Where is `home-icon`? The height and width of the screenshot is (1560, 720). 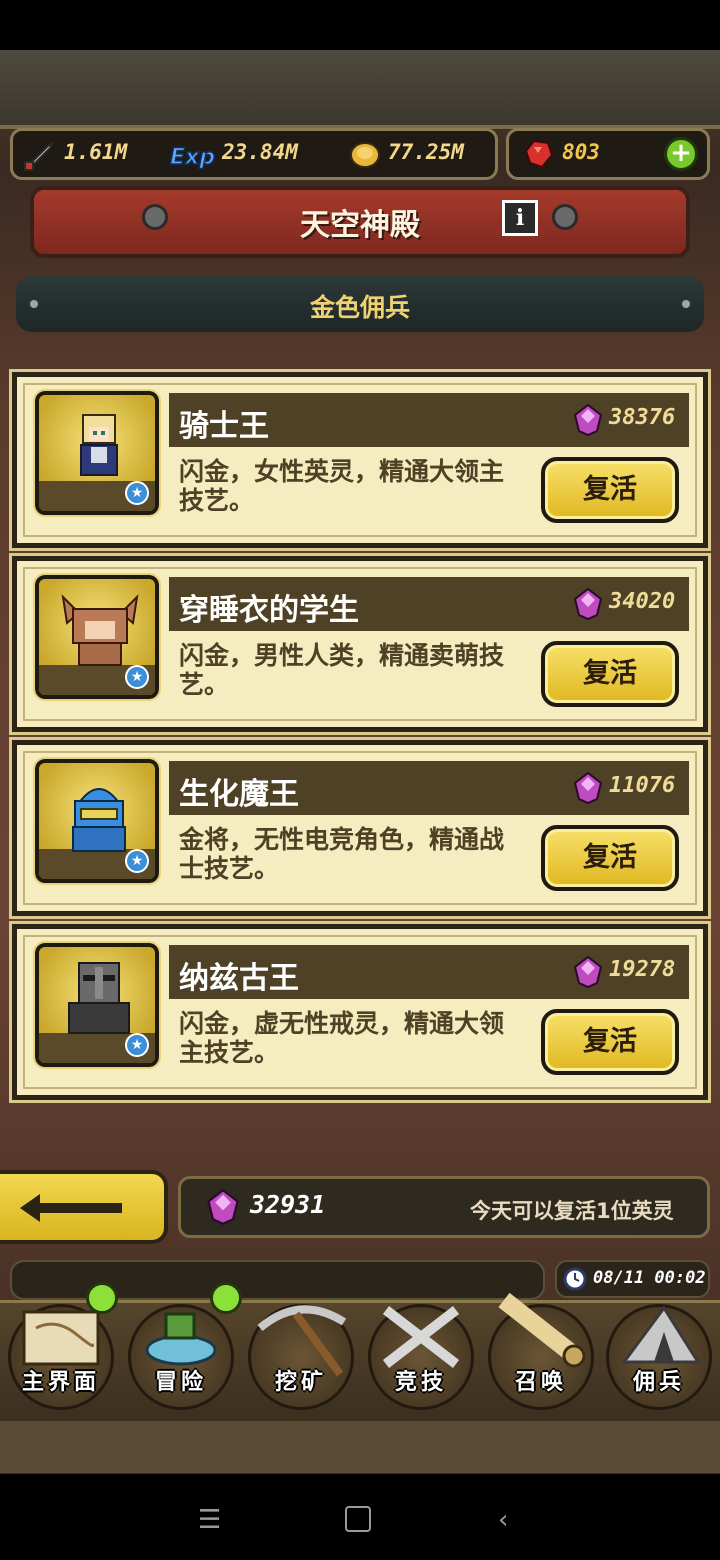 home-icon is located at coordinates (358, 1519).